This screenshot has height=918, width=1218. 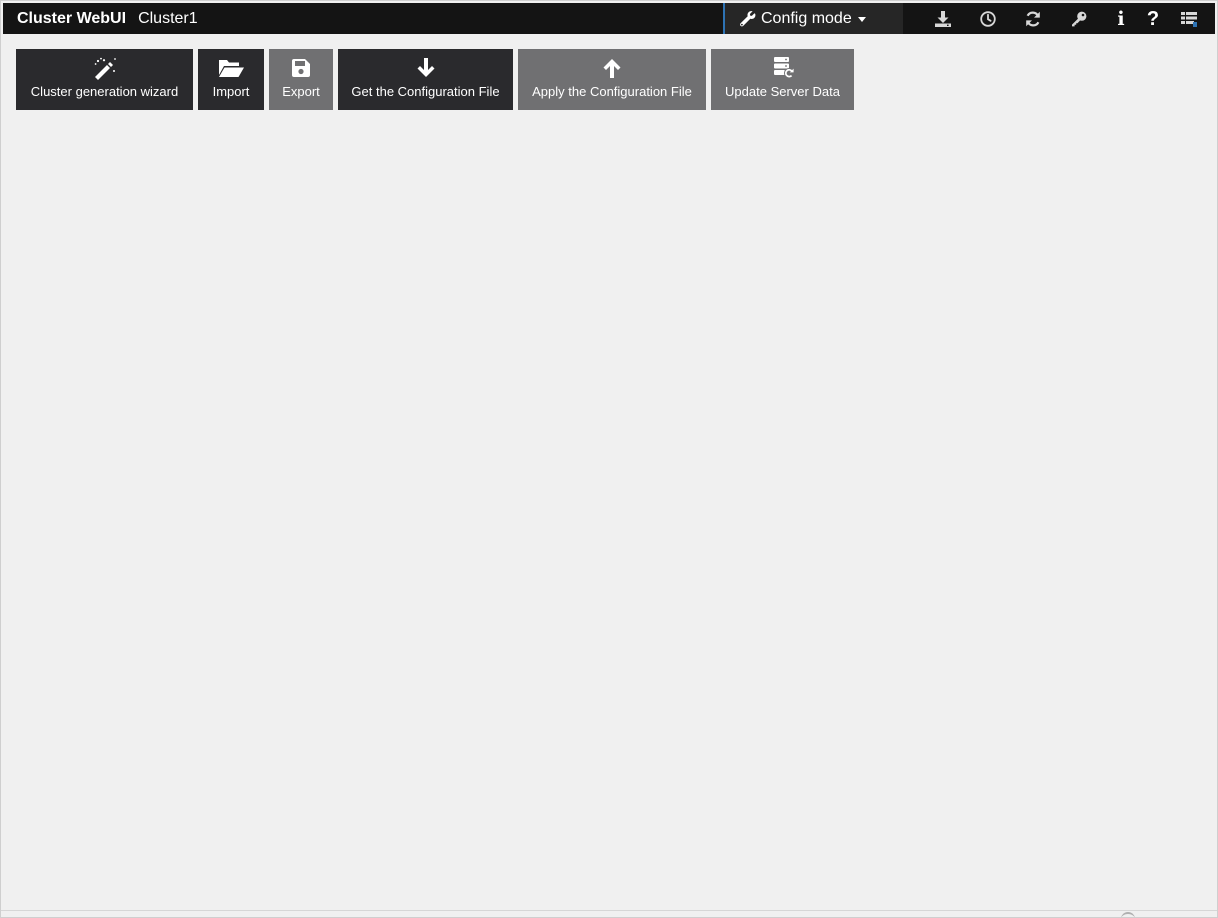 I want to click on cluster-generation-wizard-label: Cluster generation wizard, so click(x=104, y=91).